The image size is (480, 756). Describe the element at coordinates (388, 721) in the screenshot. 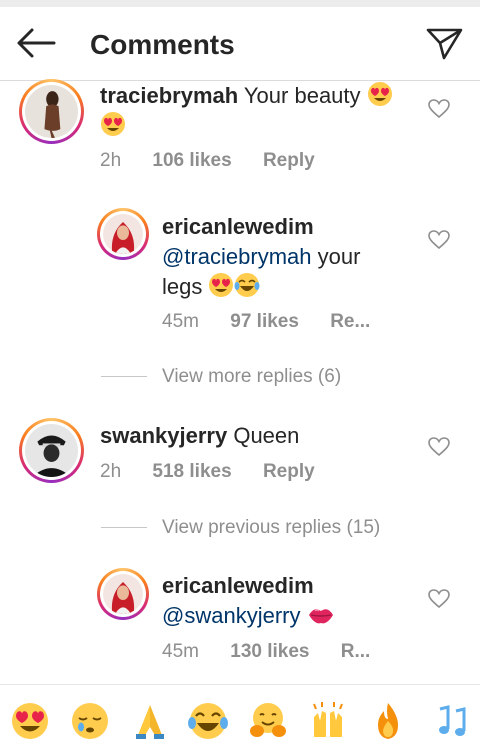

I see `fire-emoji-icon` at that location.